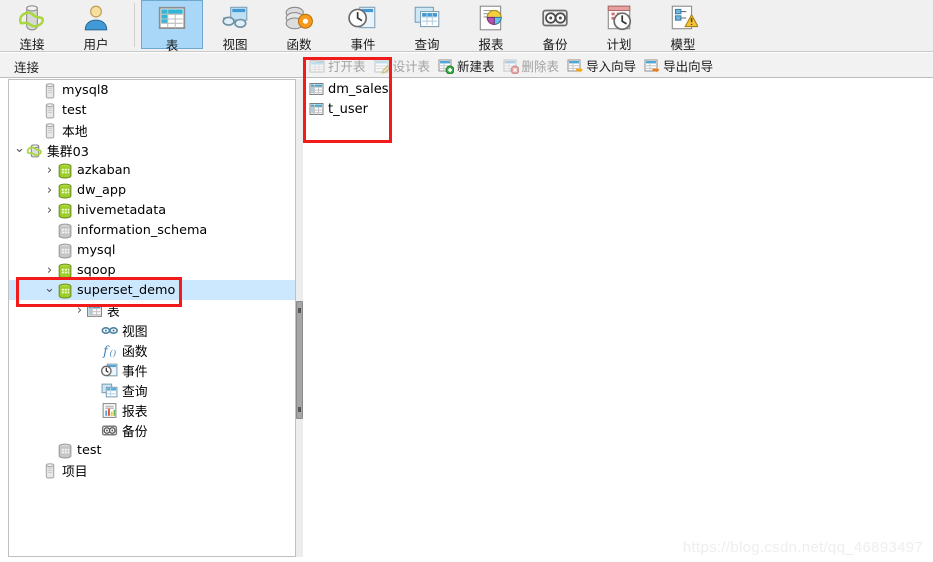 The image size is (933, 562). I want to click on ribbon-button-label: 表, so click(172, 45).